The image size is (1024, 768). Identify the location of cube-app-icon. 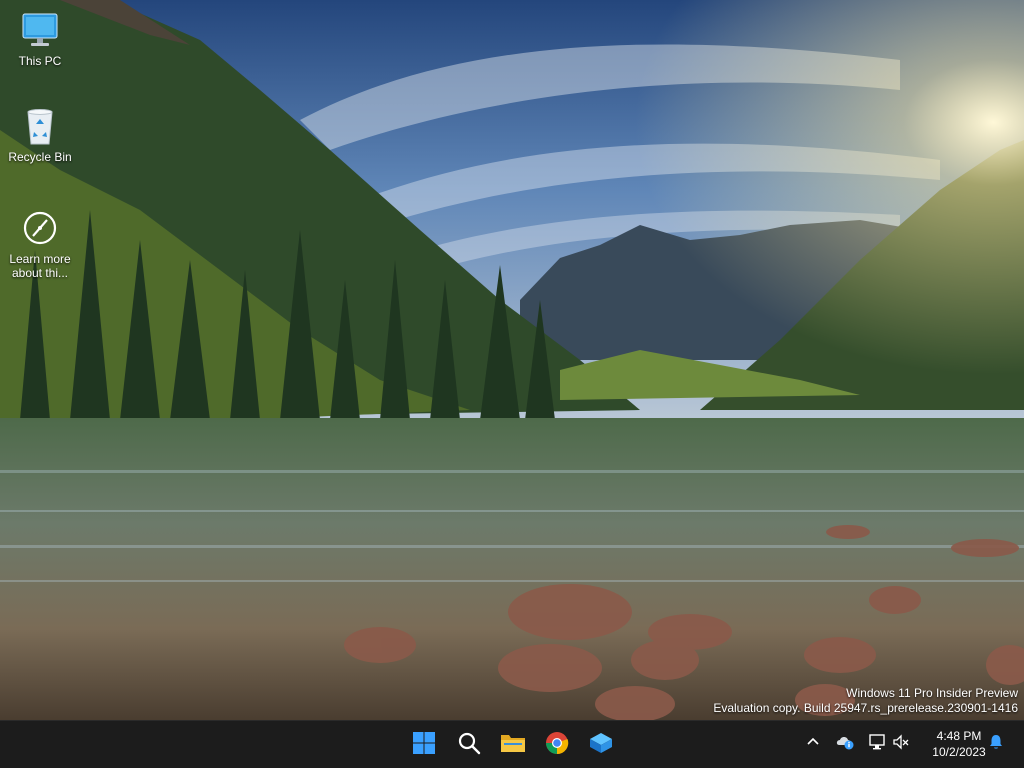
(601, 745).